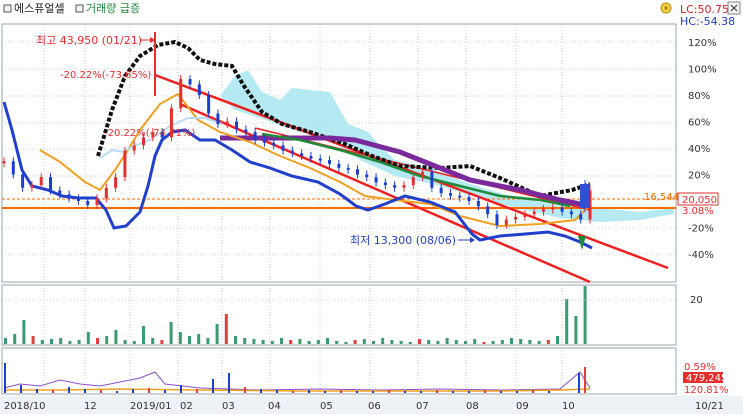  I want to click on indicator-value-1: 479,245, so click(706, 378).